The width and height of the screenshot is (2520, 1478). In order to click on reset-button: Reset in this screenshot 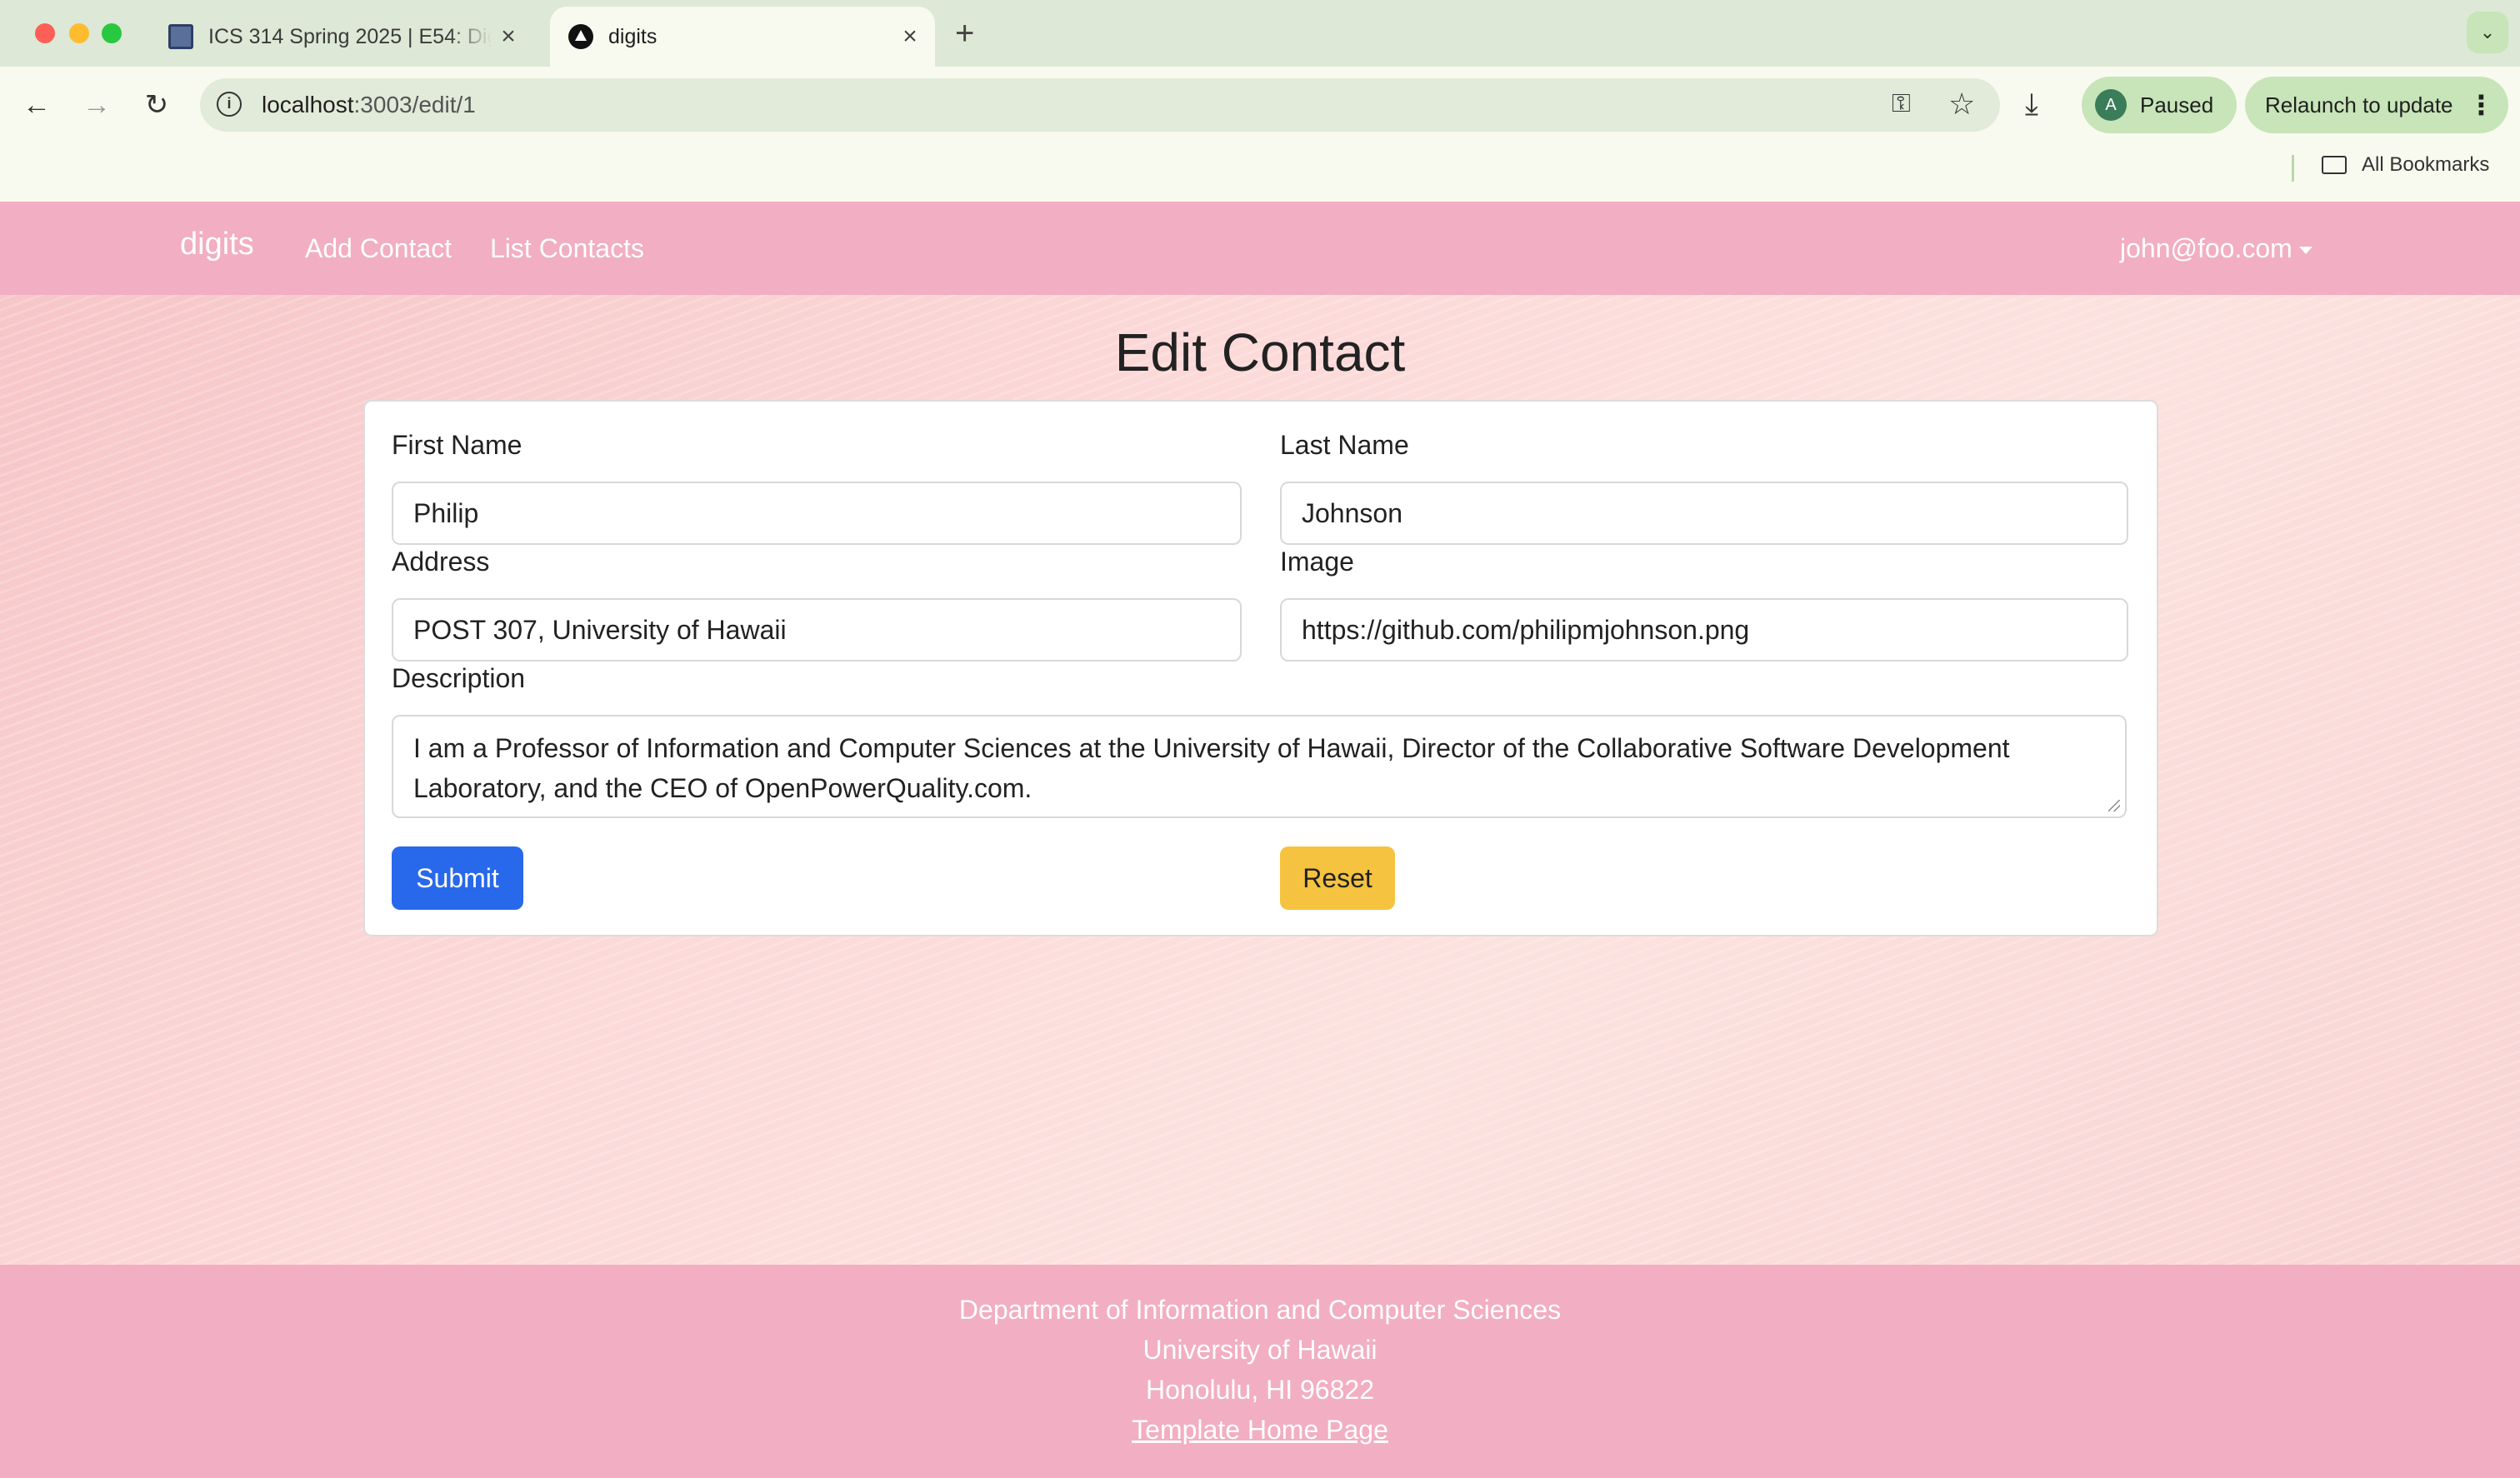, I will do `click(1337, 878)`.